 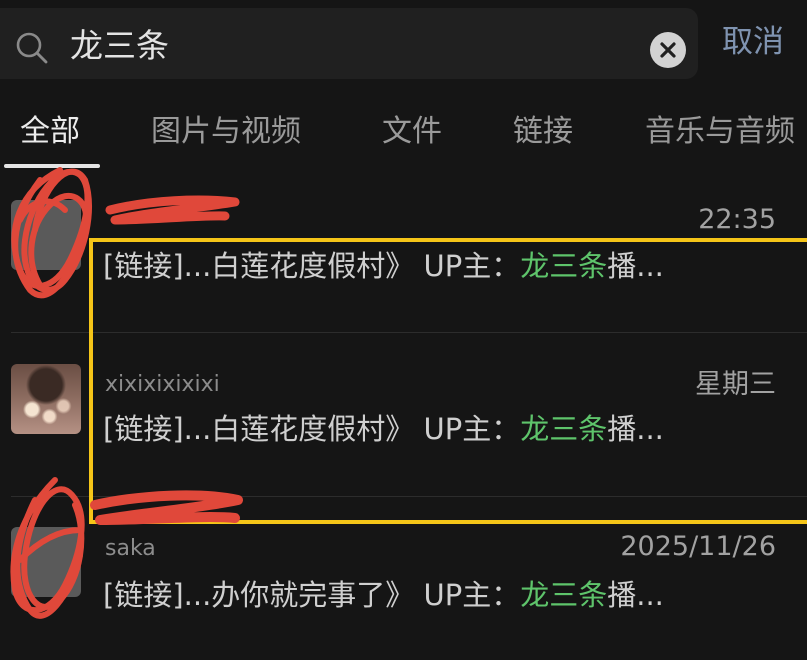 I want to click on tab-files: 文件, so click(x=412, y=132).